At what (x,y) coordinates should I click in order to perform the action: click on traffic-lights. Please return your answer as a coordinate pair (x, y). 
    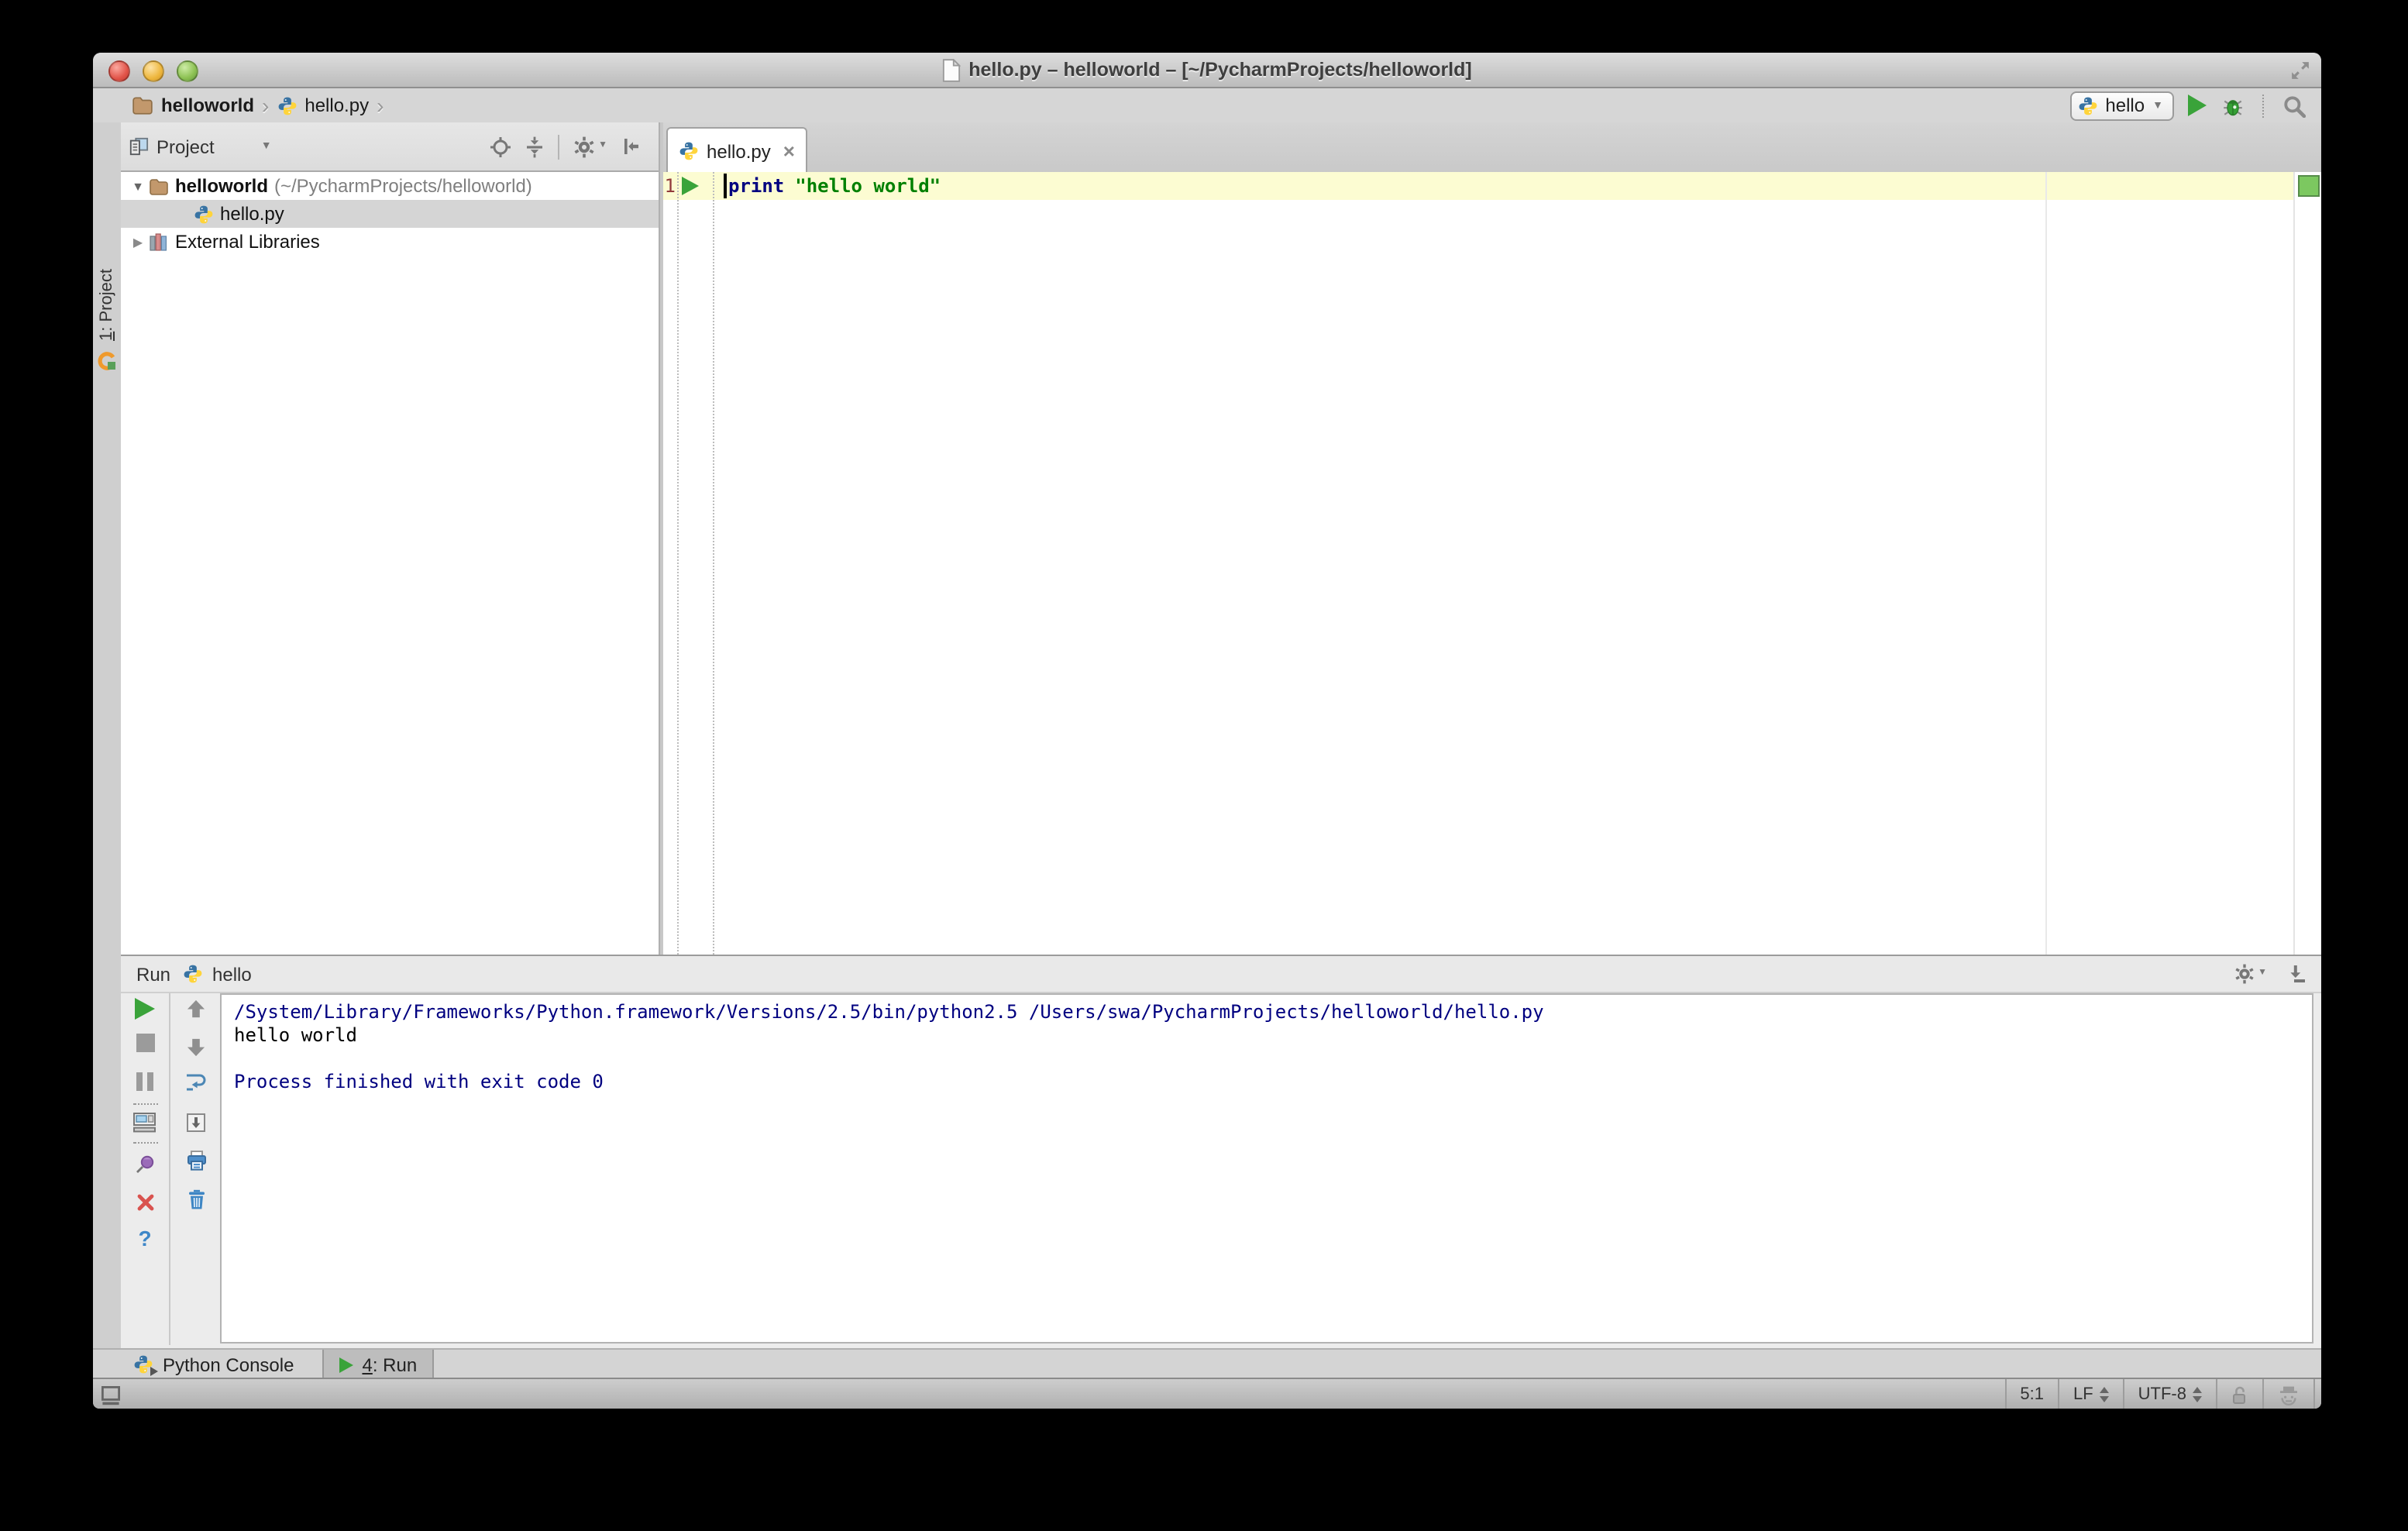
    Looking at the image, I should click on (153, 71).